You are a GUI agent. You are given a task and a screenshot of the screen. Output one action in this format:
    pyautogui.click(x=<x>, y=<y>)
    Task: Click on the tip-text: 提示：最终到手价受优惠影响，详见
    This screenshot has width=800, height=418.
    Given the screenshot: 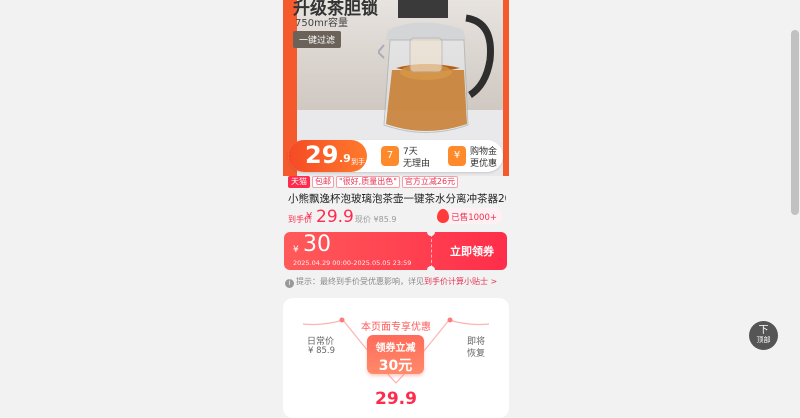 What is the action you would take?
    pyautogui.click(x=360, y=281)
    